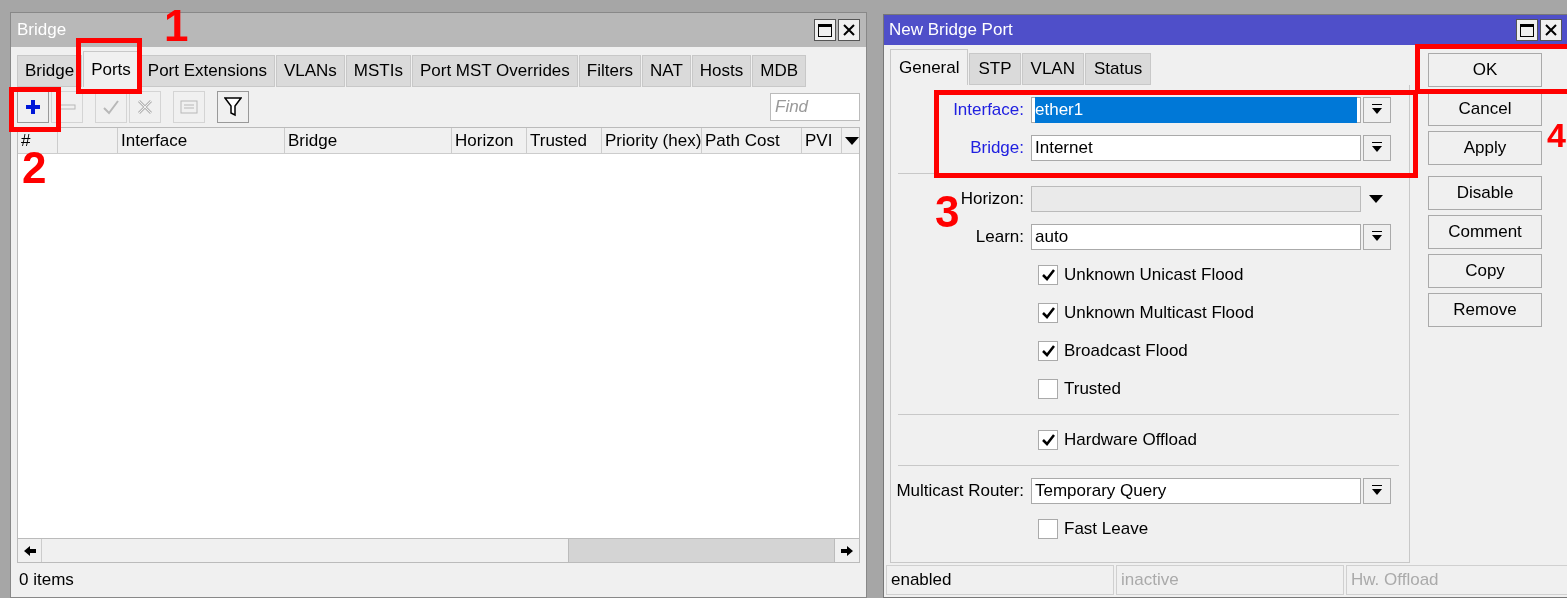 The height and width of the screenshot is (598, 1567). What do you see at coordinates (1052, 69) in the screenshot?
I see `tab: VLAN` at bounding box center [1052, 69].